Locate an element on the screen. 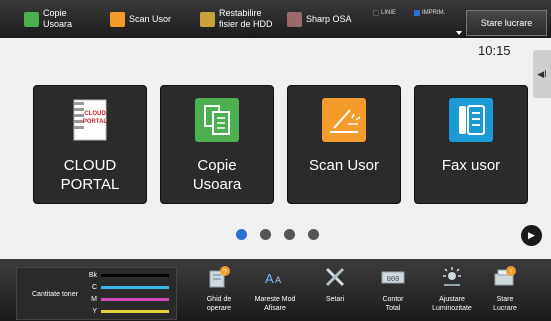  shortcut-copie-usoara: Copie Usoara is located at coordinates (48, 19).